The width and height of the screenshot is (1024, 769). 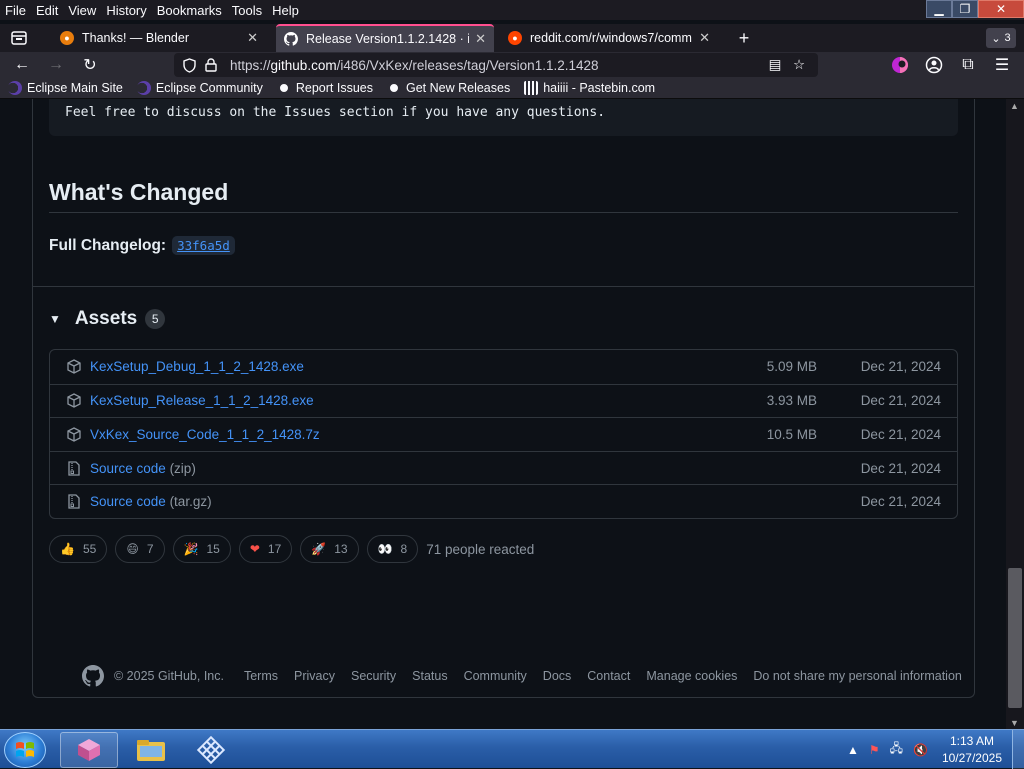 I want to click on back-button: ←, so click(x=22, y=65).